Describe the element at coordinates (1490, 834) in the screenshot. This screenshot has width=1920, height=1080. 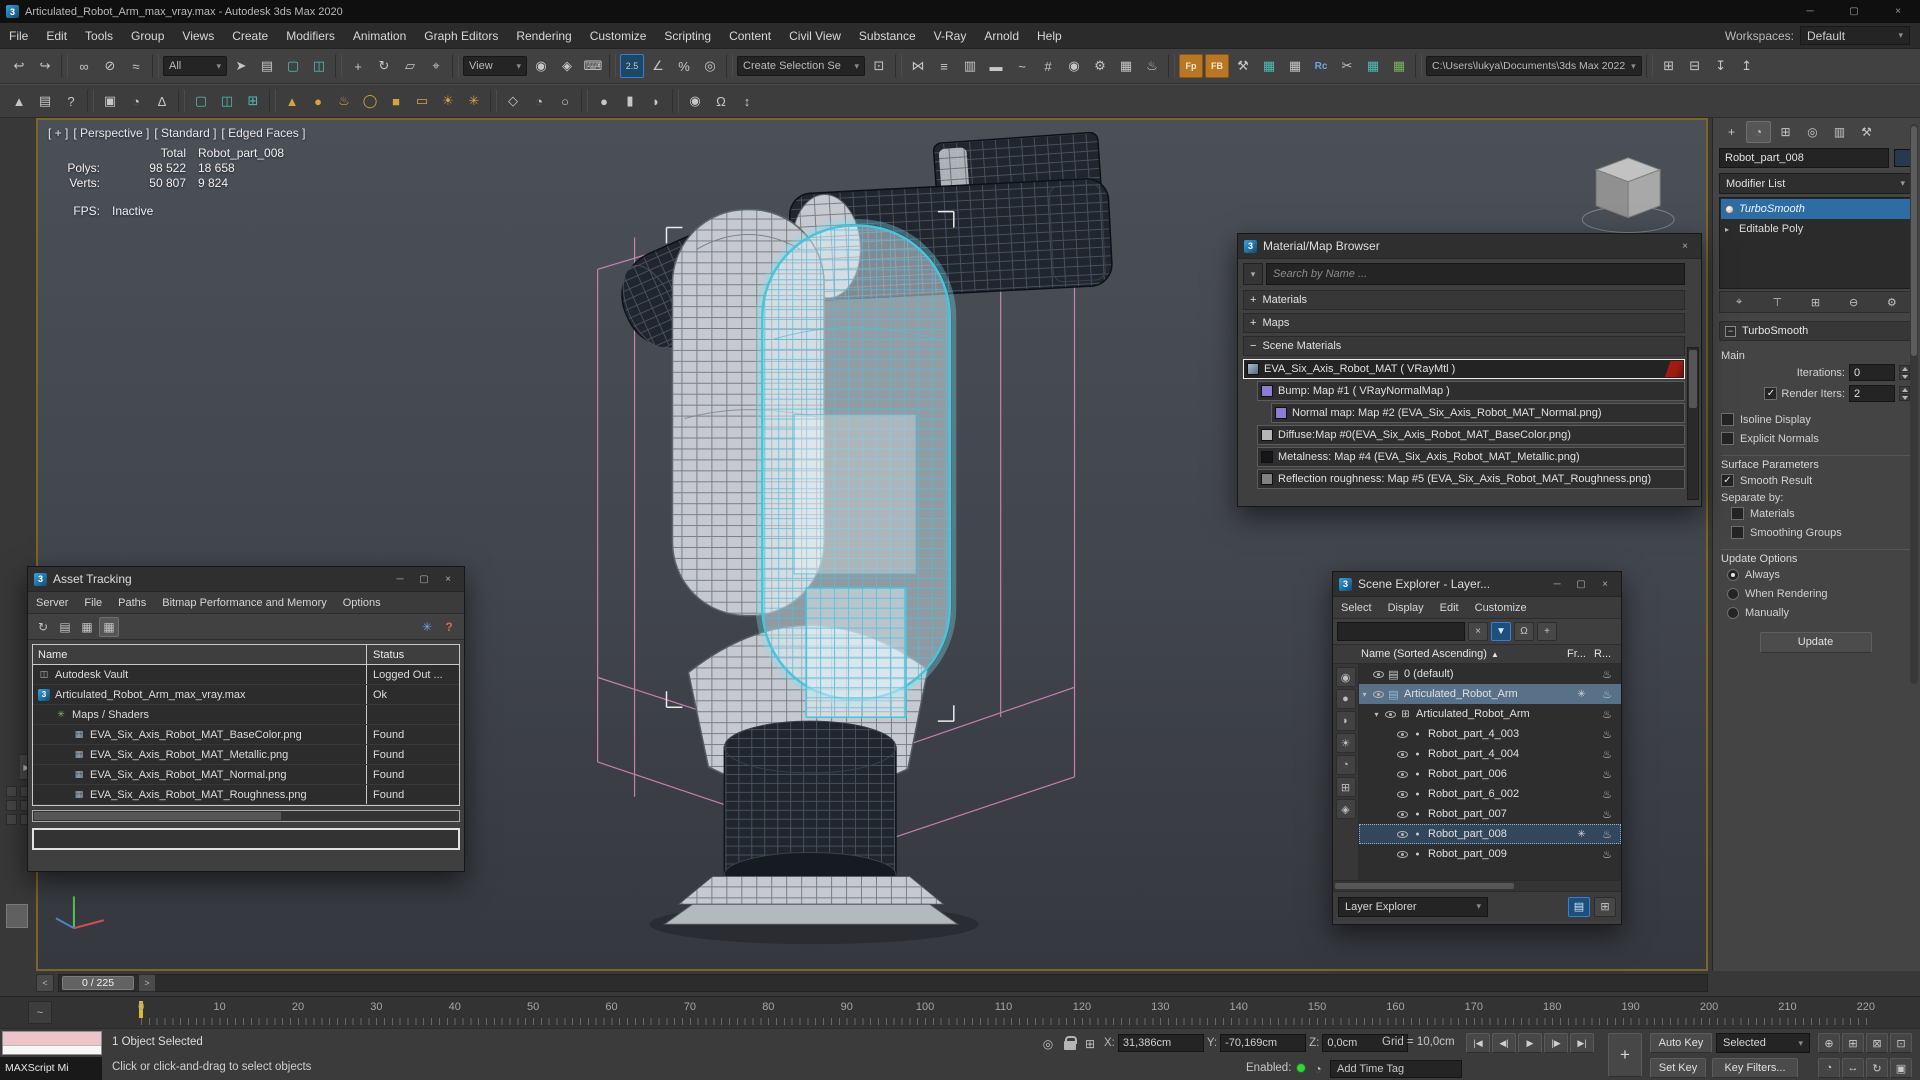
I see `scene-explorer-row: Robot_part_008 ✳ ♨` at that location.